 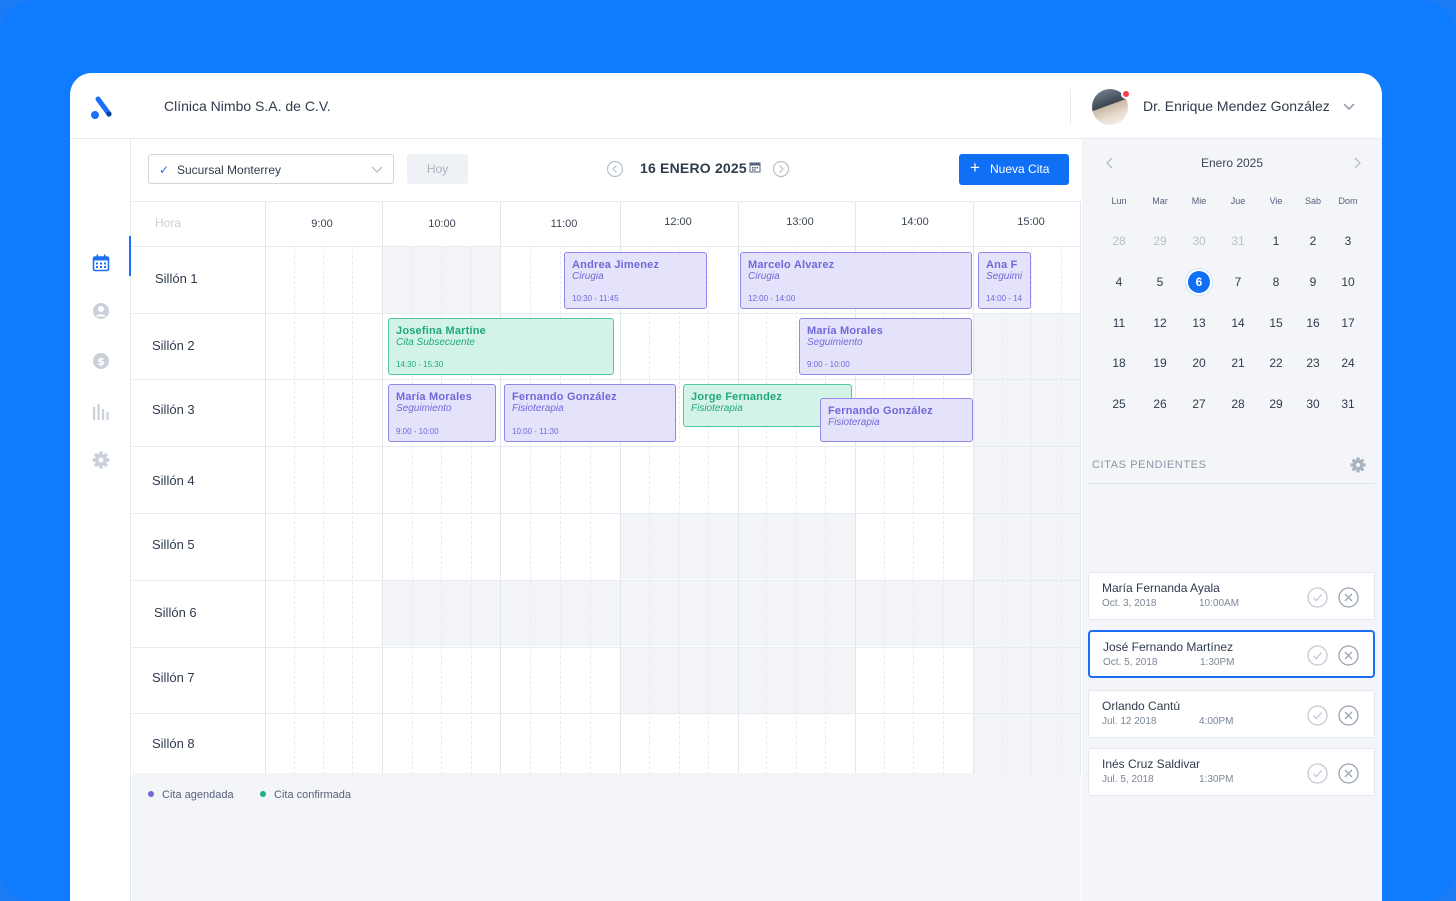 I want to click on calendar-day: 1, so click(x=1276, y=241).